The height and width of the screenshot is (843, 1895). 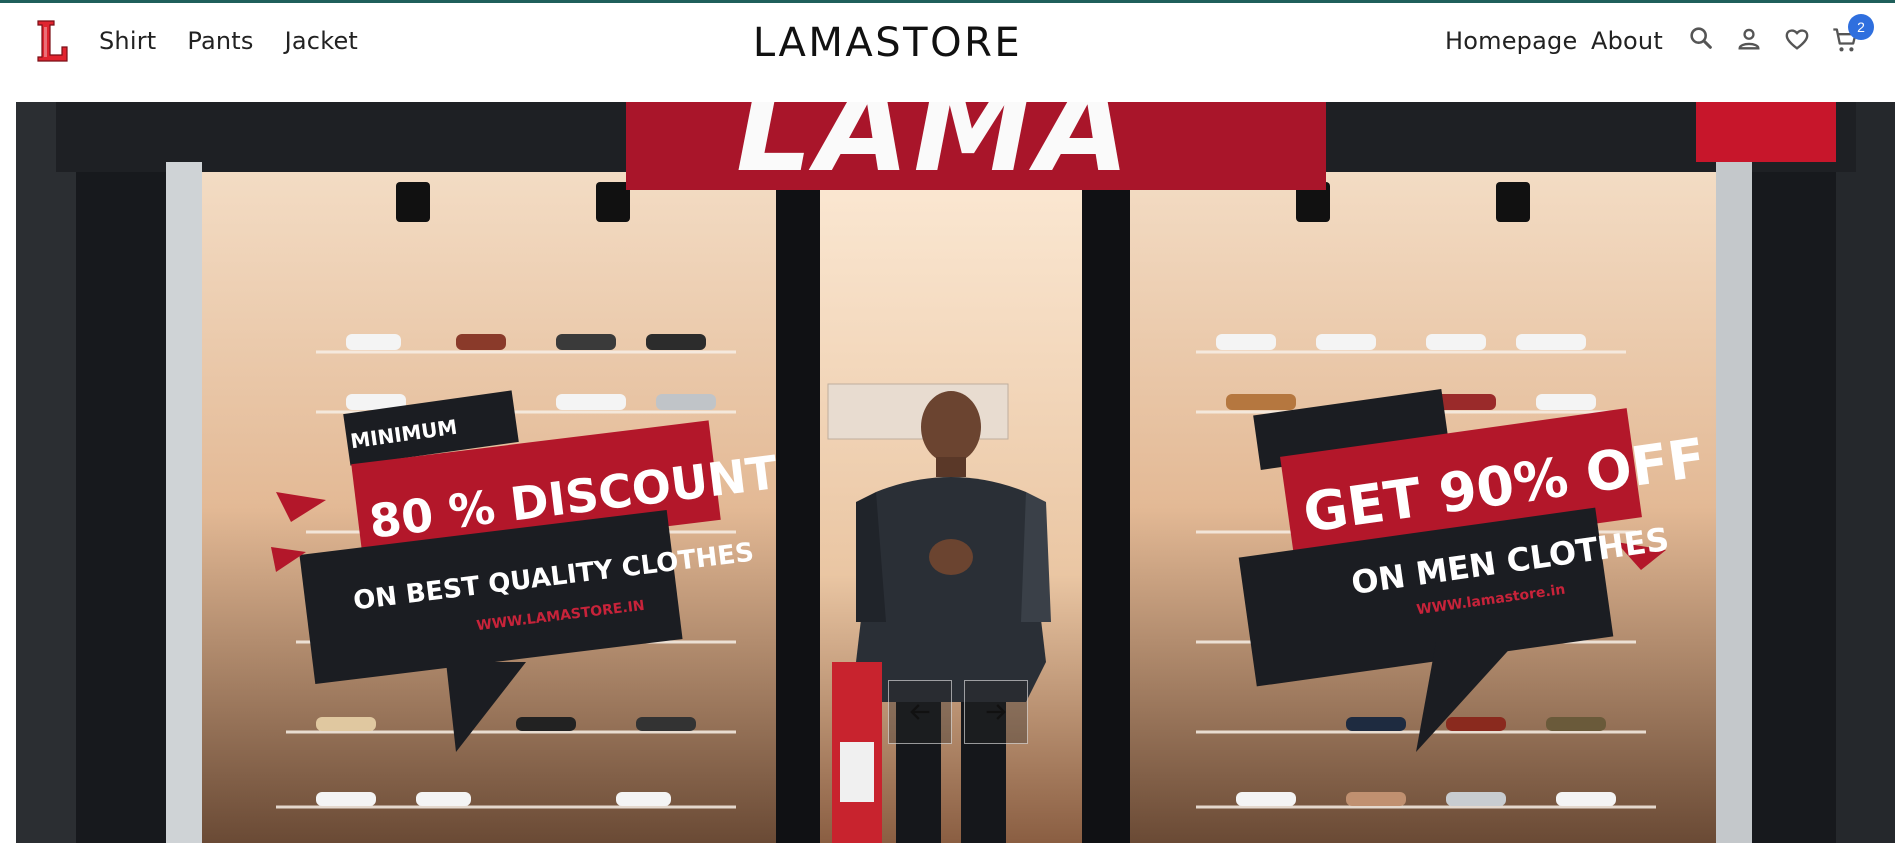 I want to click on arrow-right-icon, so click(x=996, y=712).